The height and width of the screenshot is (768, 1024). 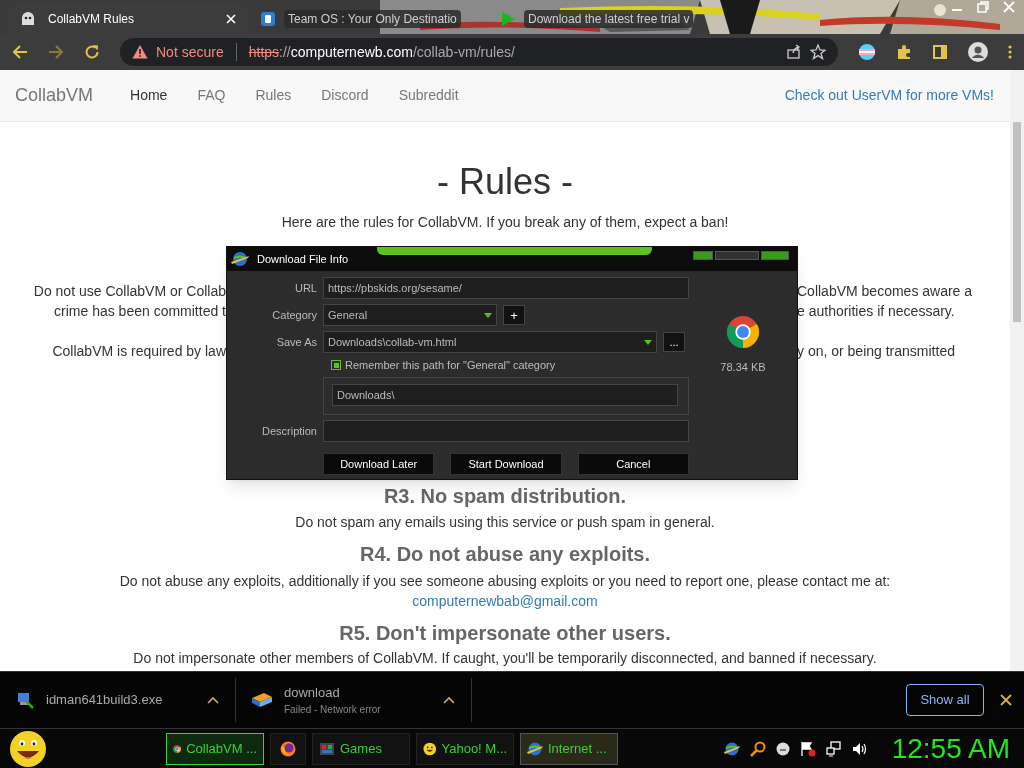 I want to click on search-icon, so click(x=757, y=748).